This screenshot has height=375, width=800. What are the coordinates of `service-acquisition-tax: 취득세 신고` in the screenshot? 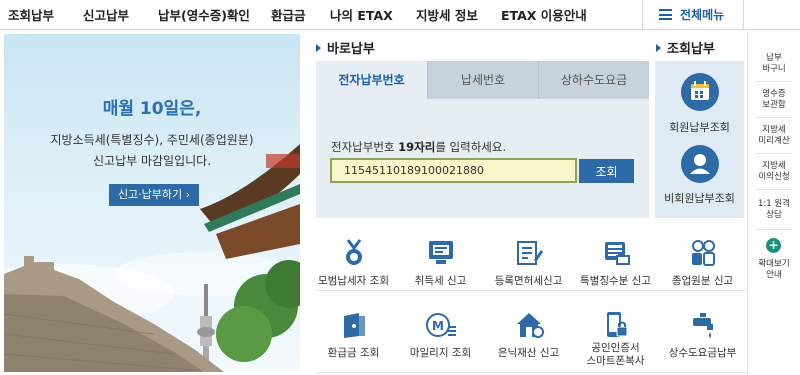 It's located at (440, 263).